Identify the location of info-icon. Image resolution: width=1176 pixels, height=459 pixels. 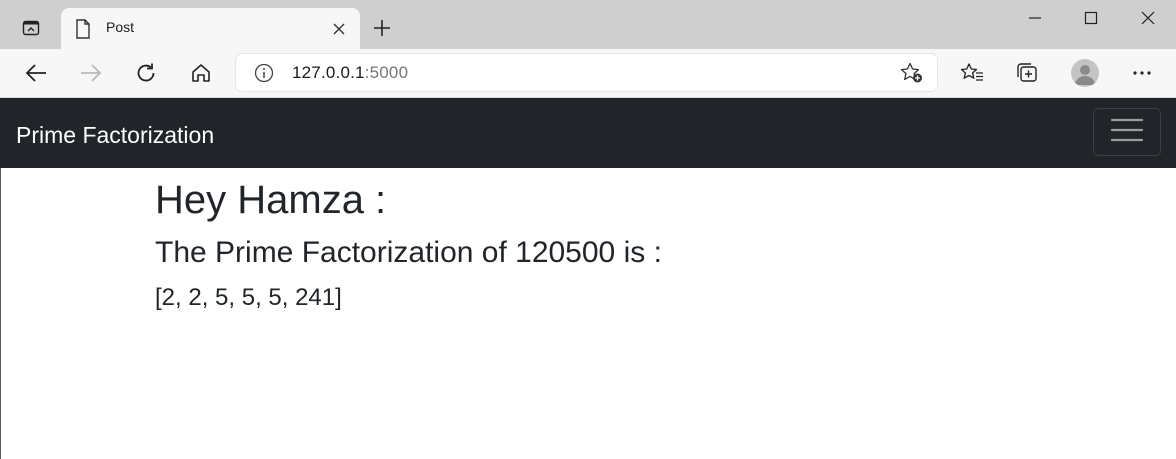
(264, 75).